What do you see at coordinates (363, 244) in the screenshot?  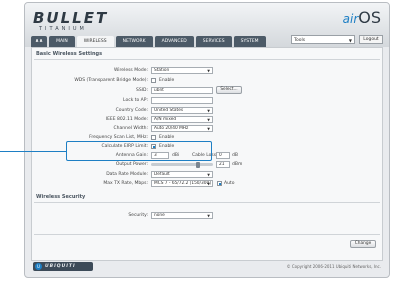 I see `change-button: Change` at bounding box center [363, 244].